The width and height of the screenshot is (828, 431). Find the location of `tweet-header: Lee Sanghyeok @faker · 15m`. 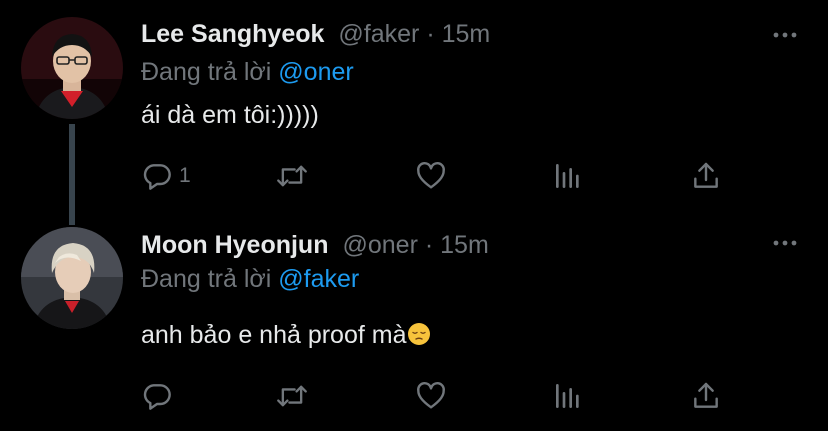

tweet-header: Lee Sanghyeok @faker · 15m is located at coordinates (315, 34).